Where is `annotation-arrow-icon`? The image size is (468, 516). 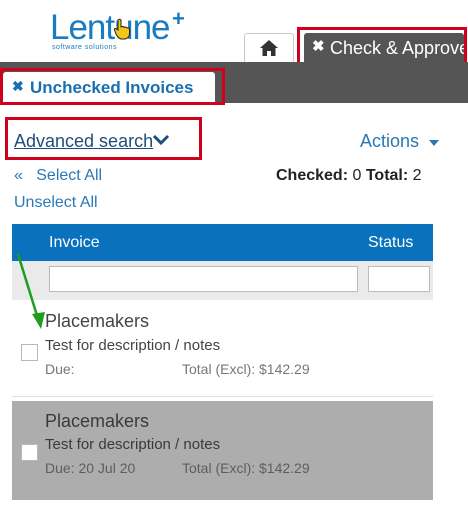
annotation-arrow-icon is located at coordinates (30, 291).